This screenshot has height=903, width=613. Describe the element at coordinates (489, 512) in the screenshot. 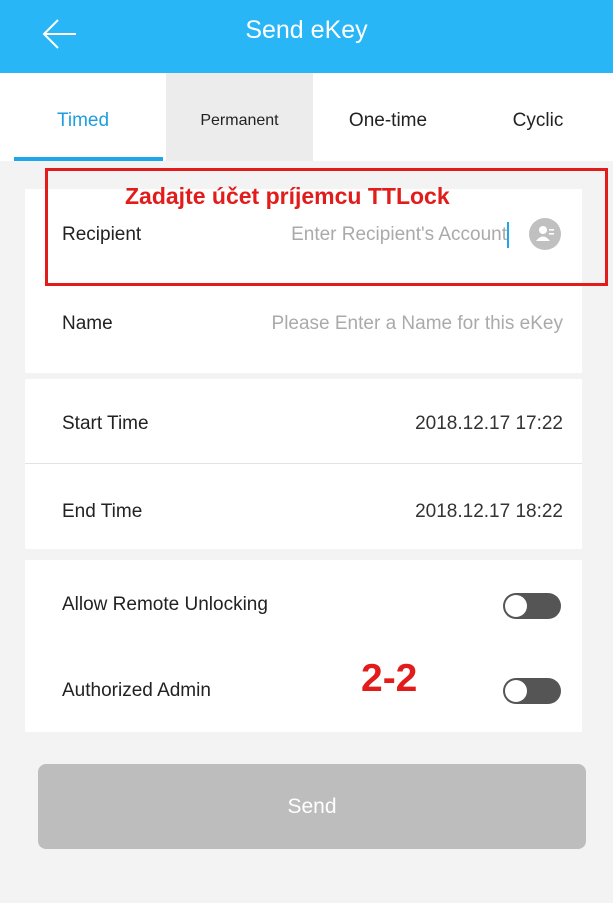

I see `end-time-value: 2018.12.17 18:22` at that location.